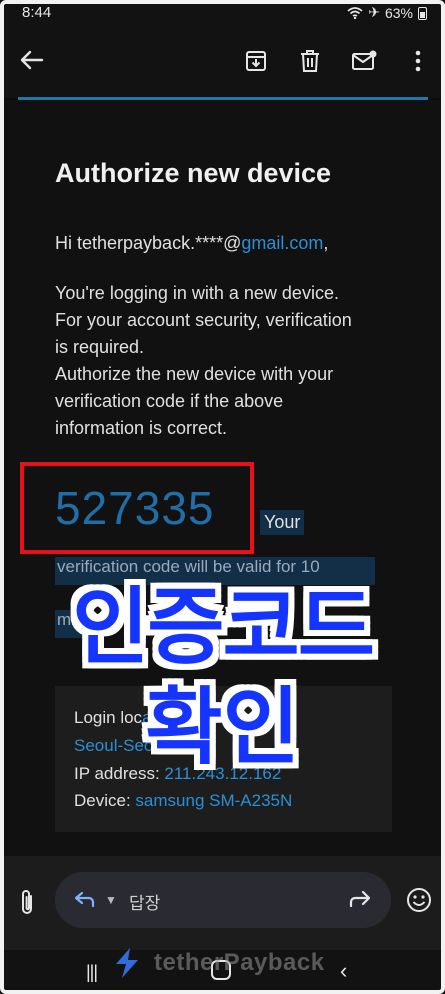 This screenshot has height=994, width=445. What do you see at coordinates (222, 13) in the screenshot?
I see `status-bar: 8:44 ✈ 63%` at bounding box center [222, 13].